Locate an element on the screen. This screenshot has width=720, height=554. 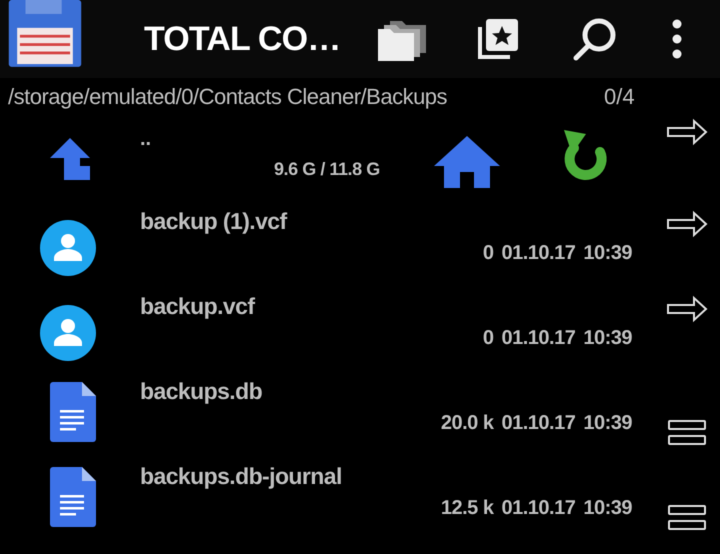
current-path: /storage/emulated/0/Contacts Cleaner/Backups is located at coordinates (228, 96).